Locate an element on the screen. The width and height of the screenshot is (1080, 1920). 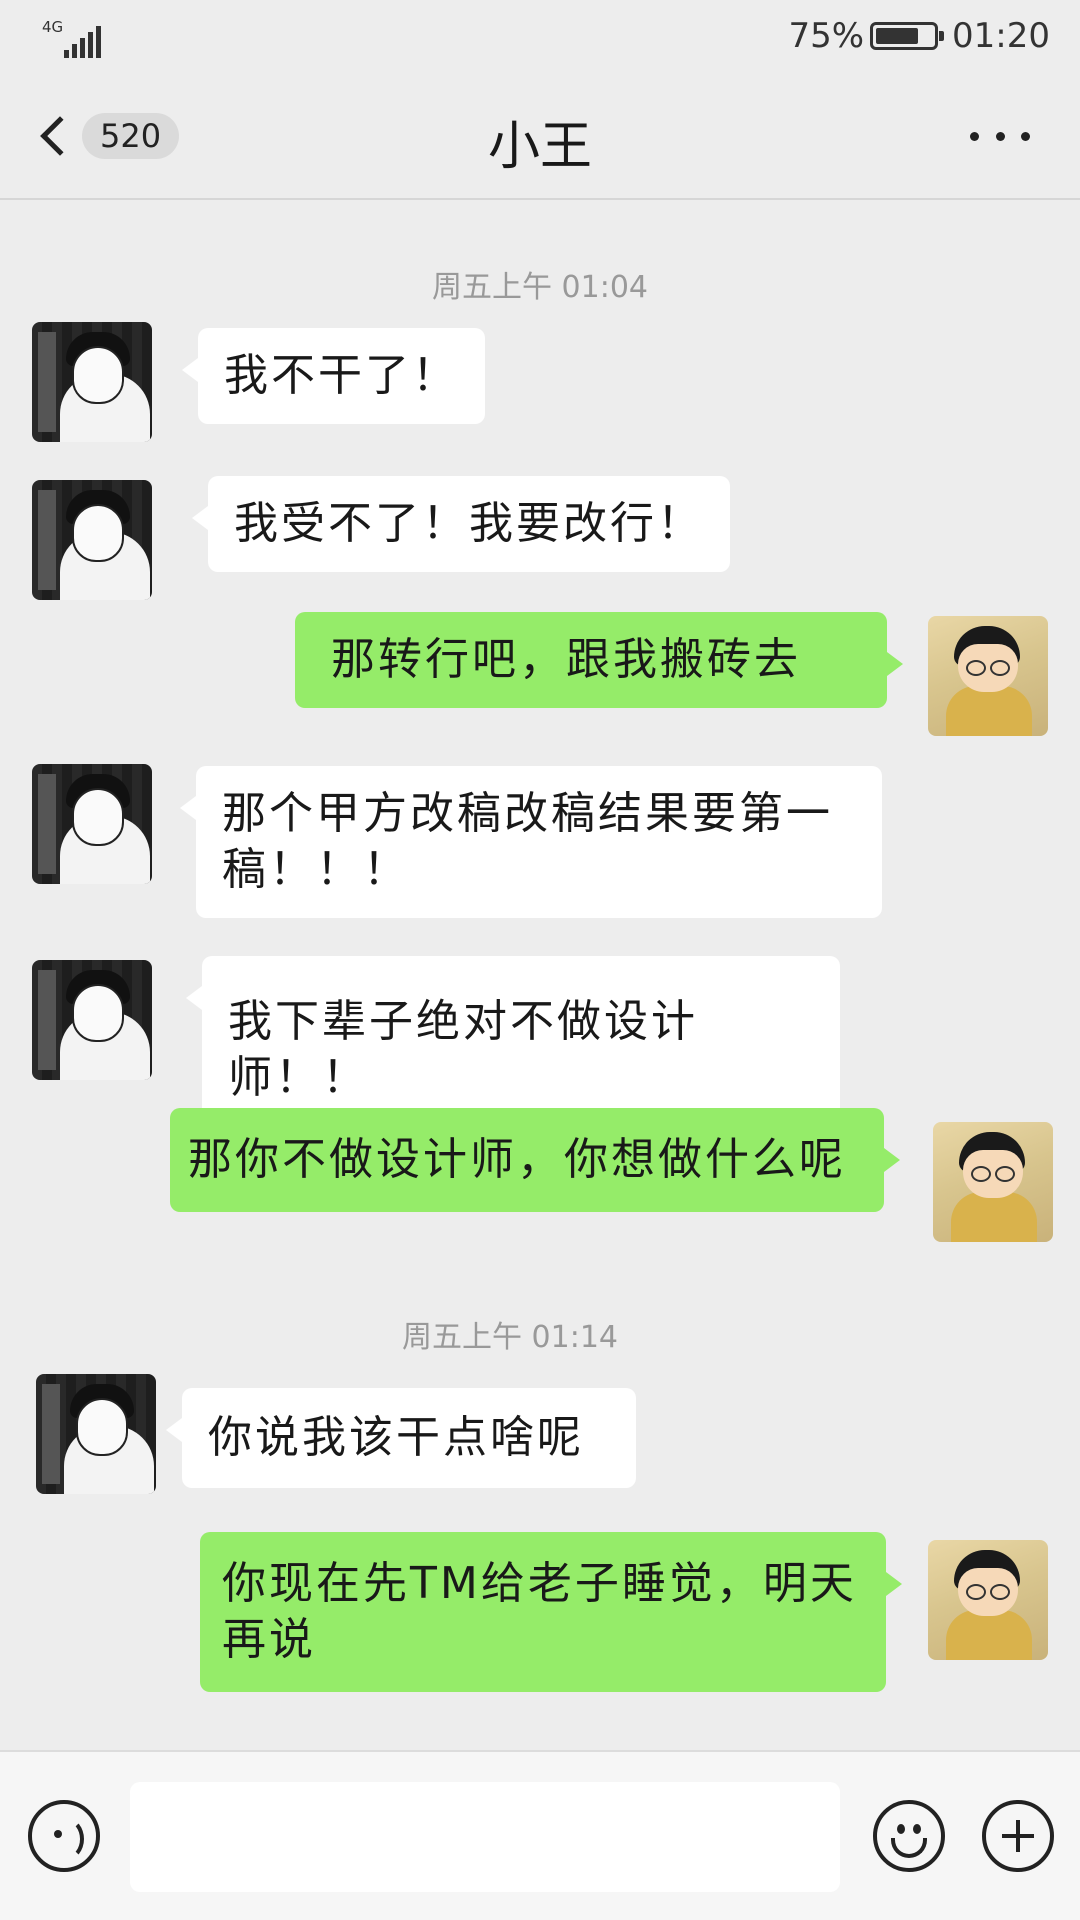
chat-title: 小王 is located at coordinates (539, 147).